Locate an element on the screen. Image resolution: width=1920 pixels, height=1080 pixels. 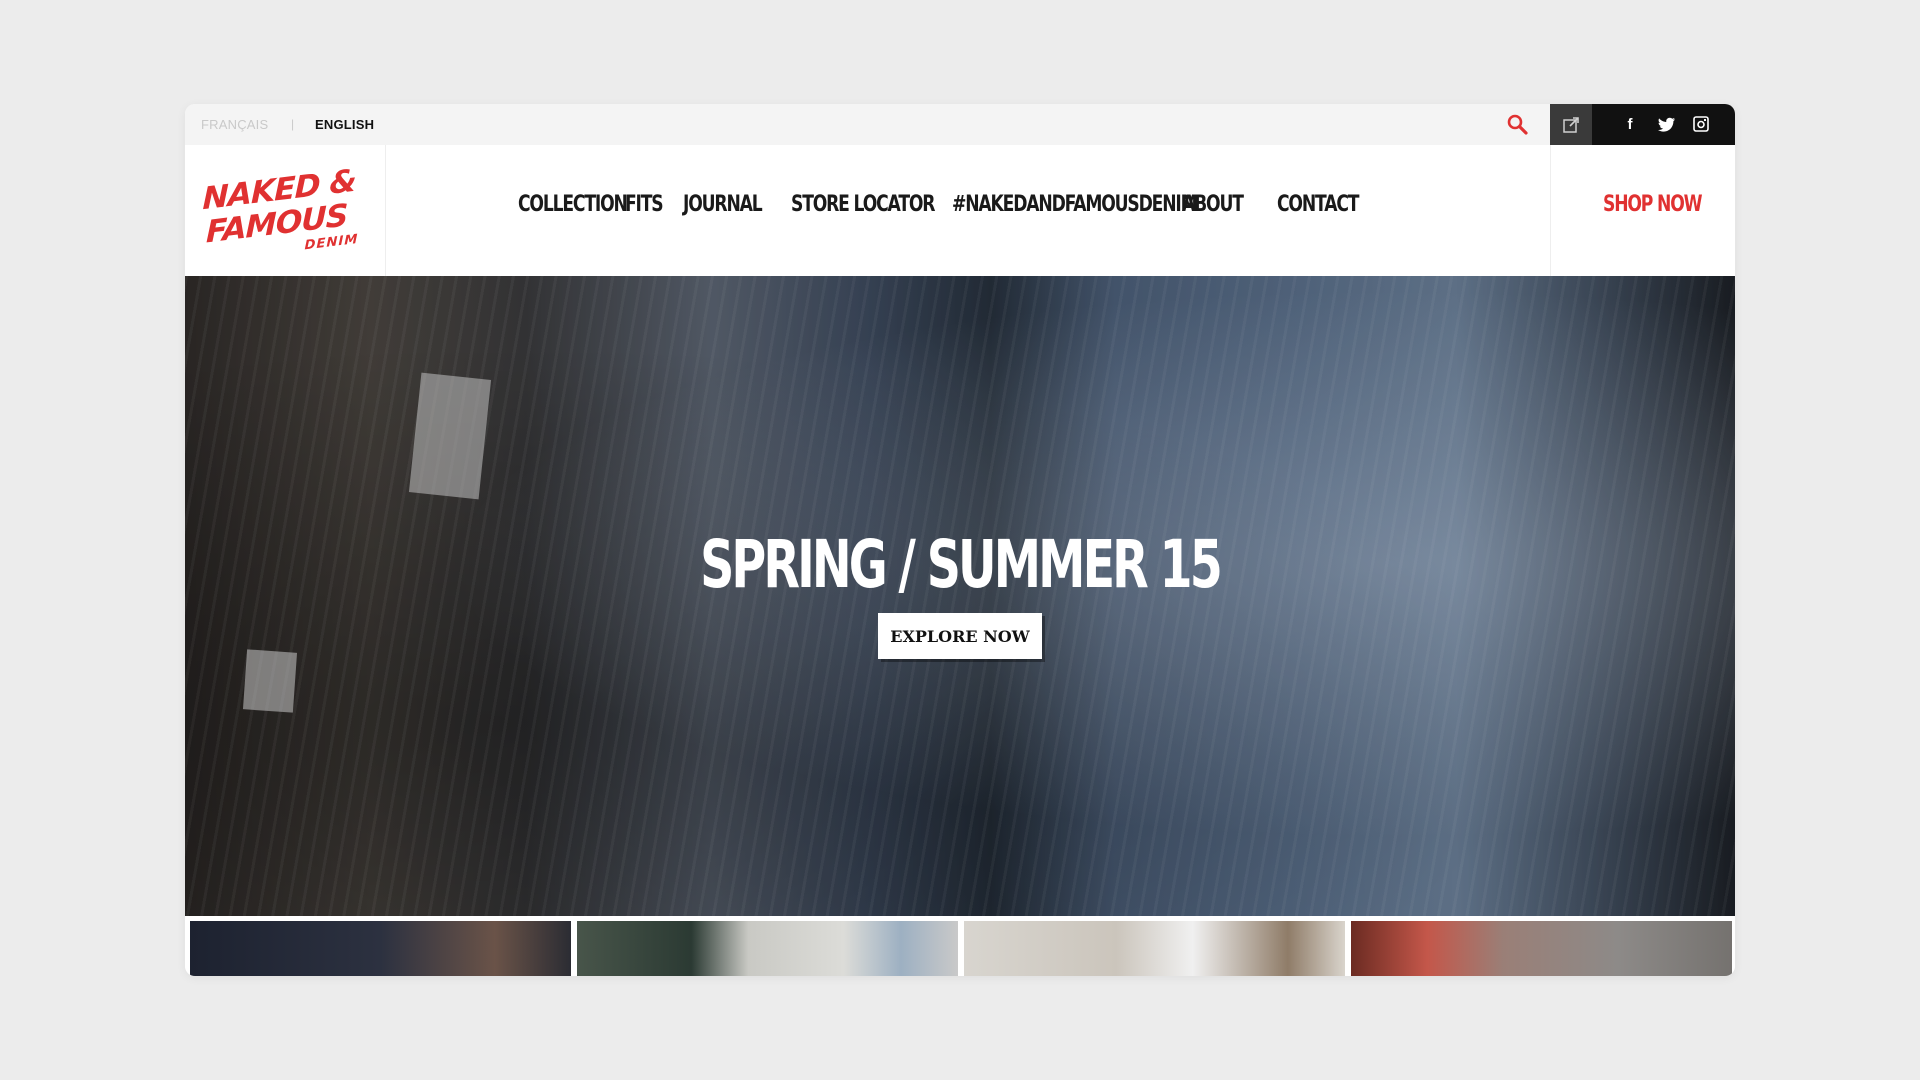
hero-title-text: SPRING / SUMMER 15 is located at coordinates (961, 564).